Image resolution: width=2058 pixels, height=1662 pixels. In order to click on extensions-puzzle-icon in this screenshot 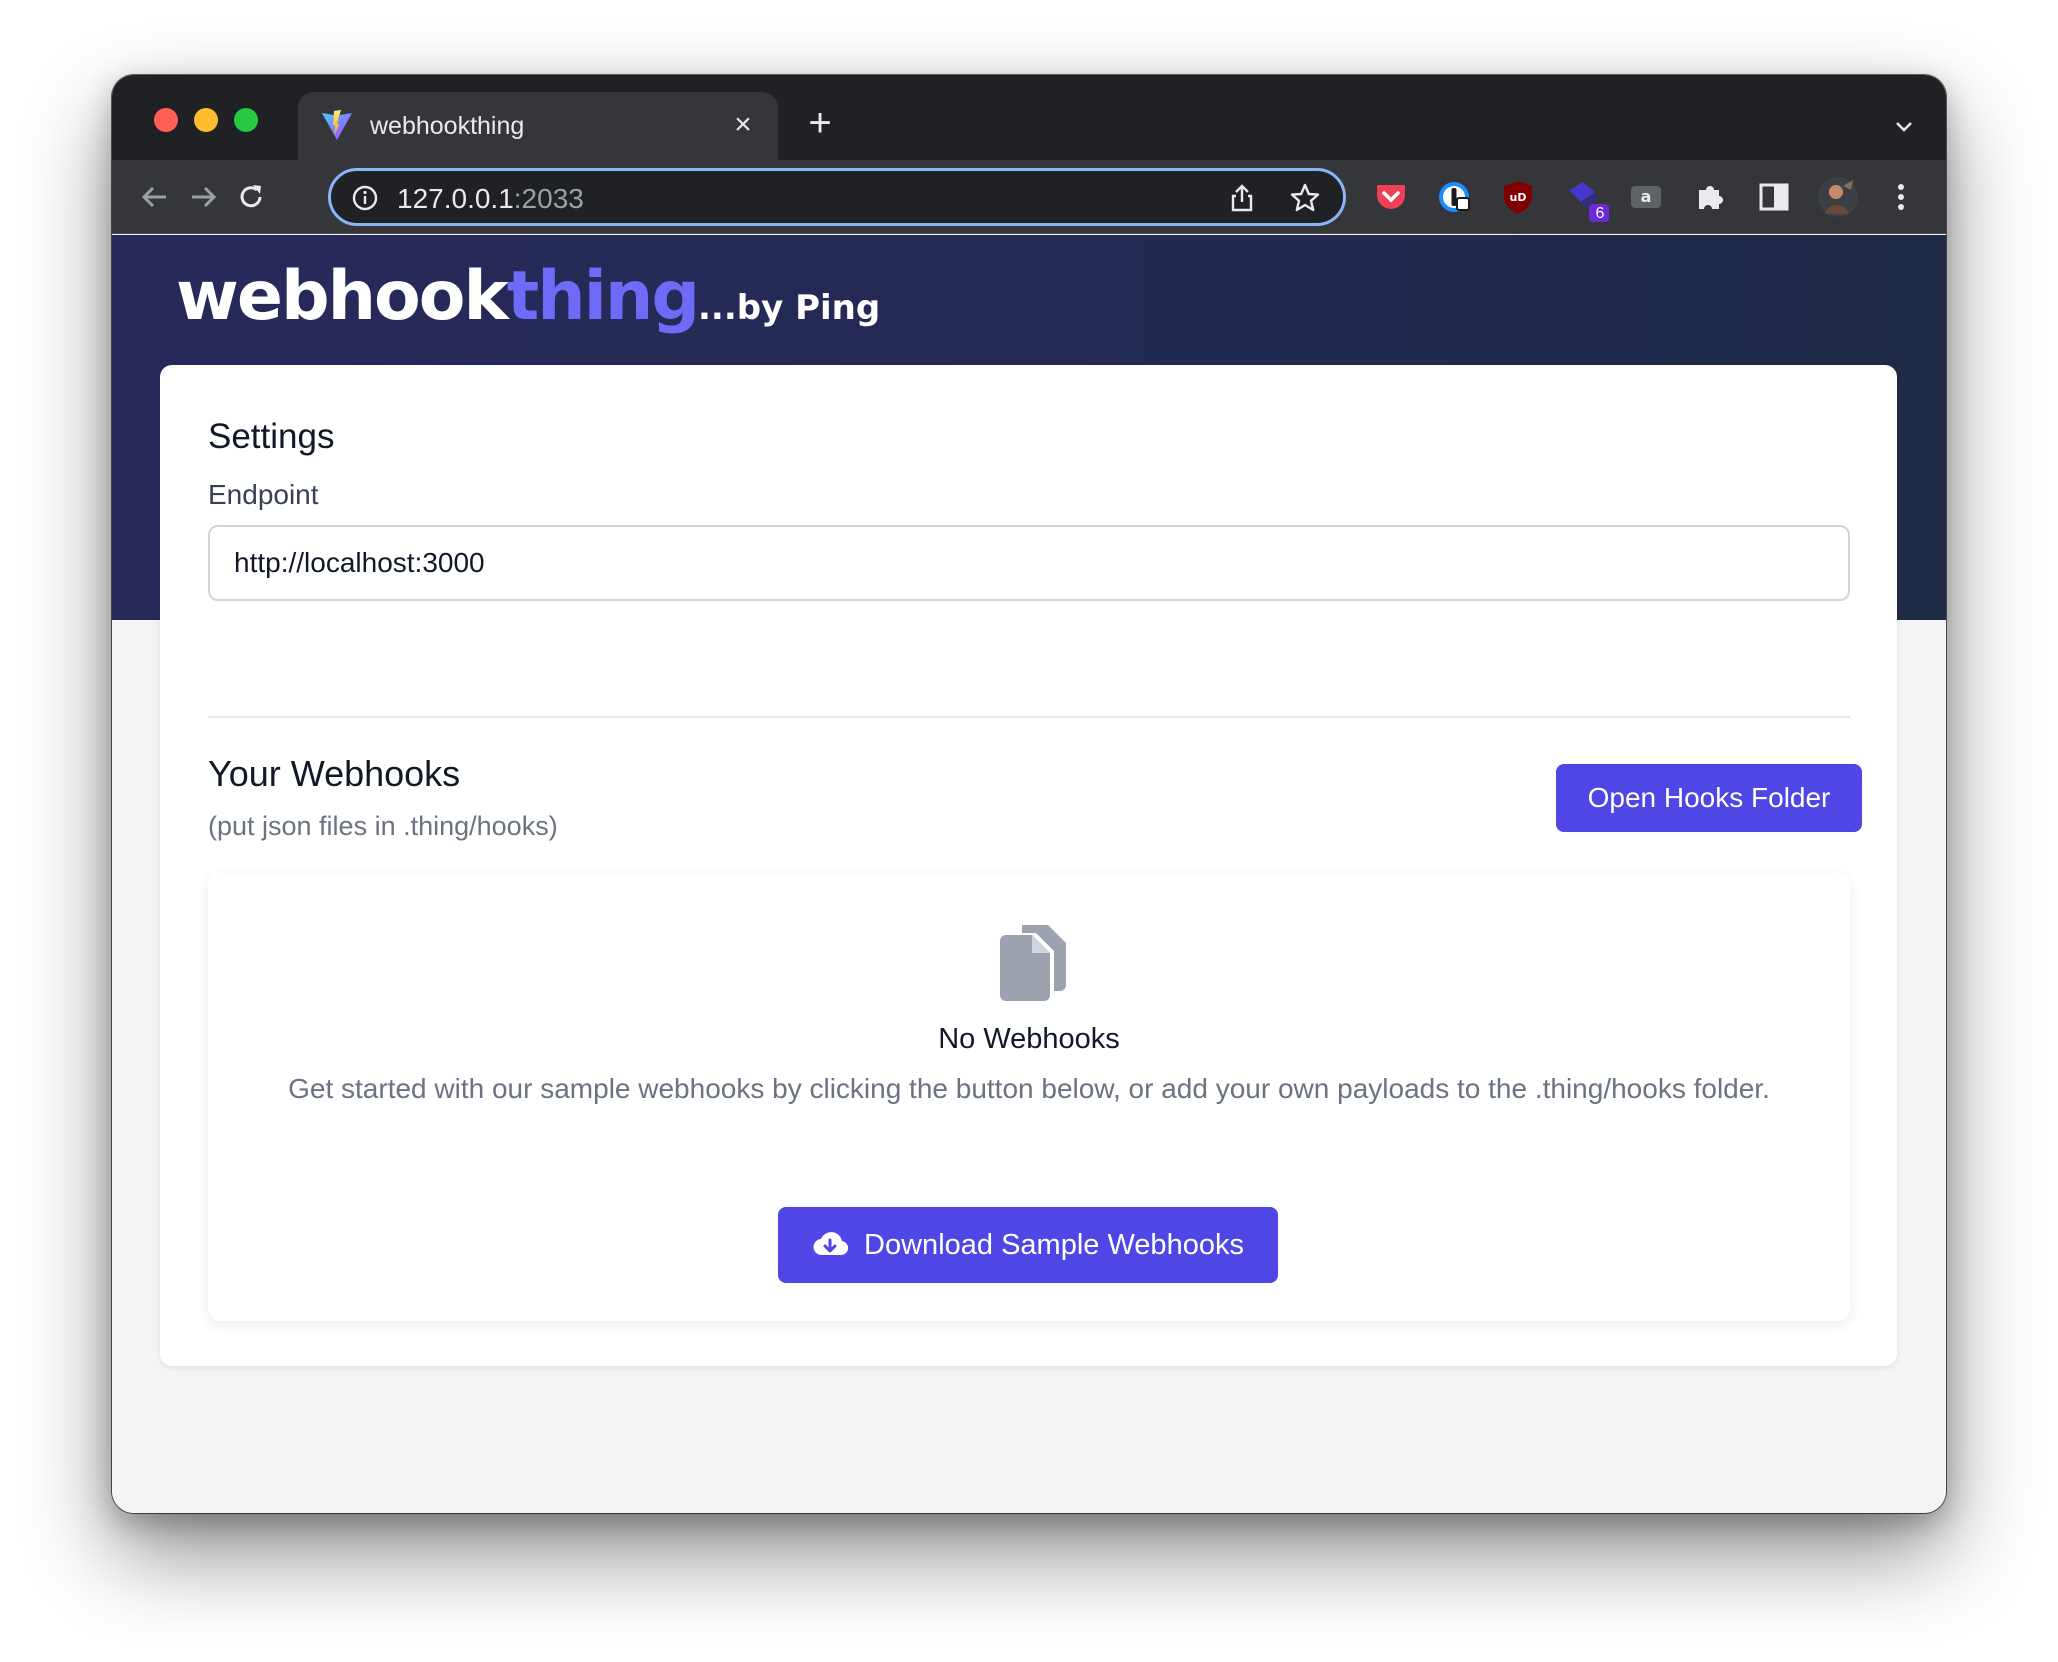, I will do `click(1710, 197)`.